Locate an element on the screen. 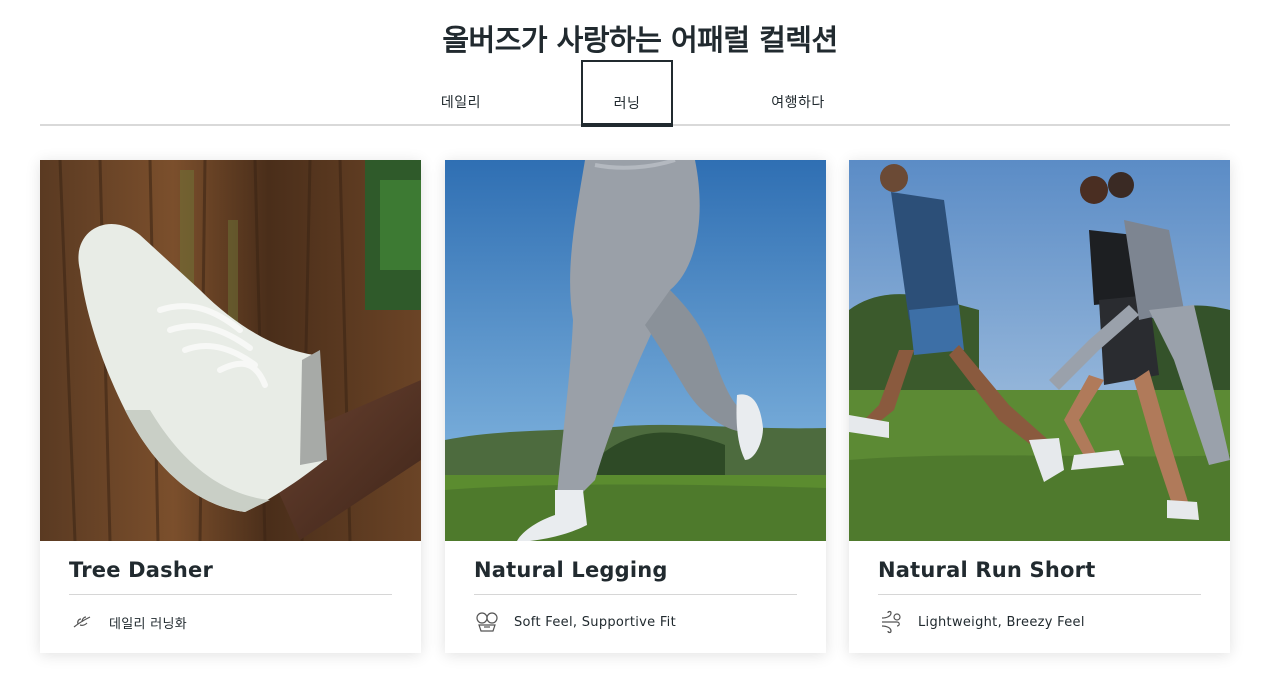 This screenshot has width=1280, height=687. product-feature: 데일리 러닝화 is located at coordinates (128, 622).